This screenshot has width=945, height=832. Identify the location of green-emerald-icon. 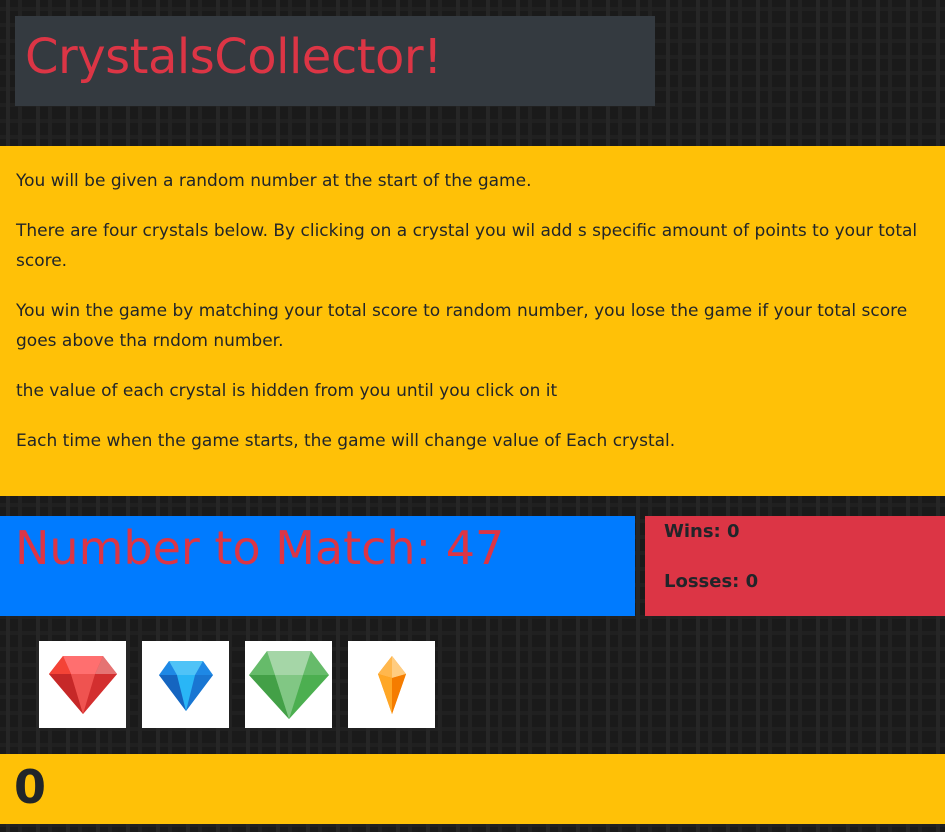
(288, 684).